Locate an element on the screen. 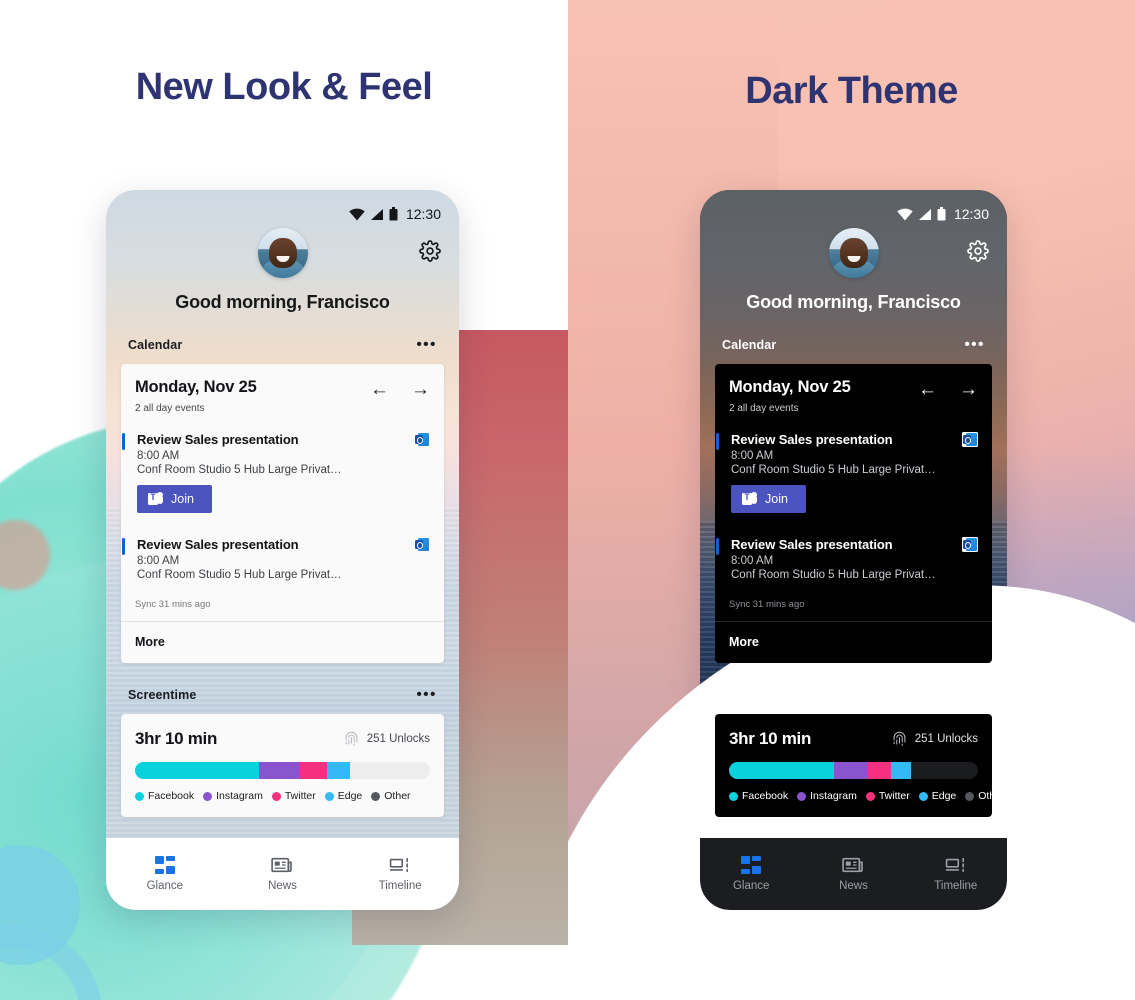 This screenshot has height=1000, width=1135. screentime-segment-facebook is located at coordinates (197, 770).